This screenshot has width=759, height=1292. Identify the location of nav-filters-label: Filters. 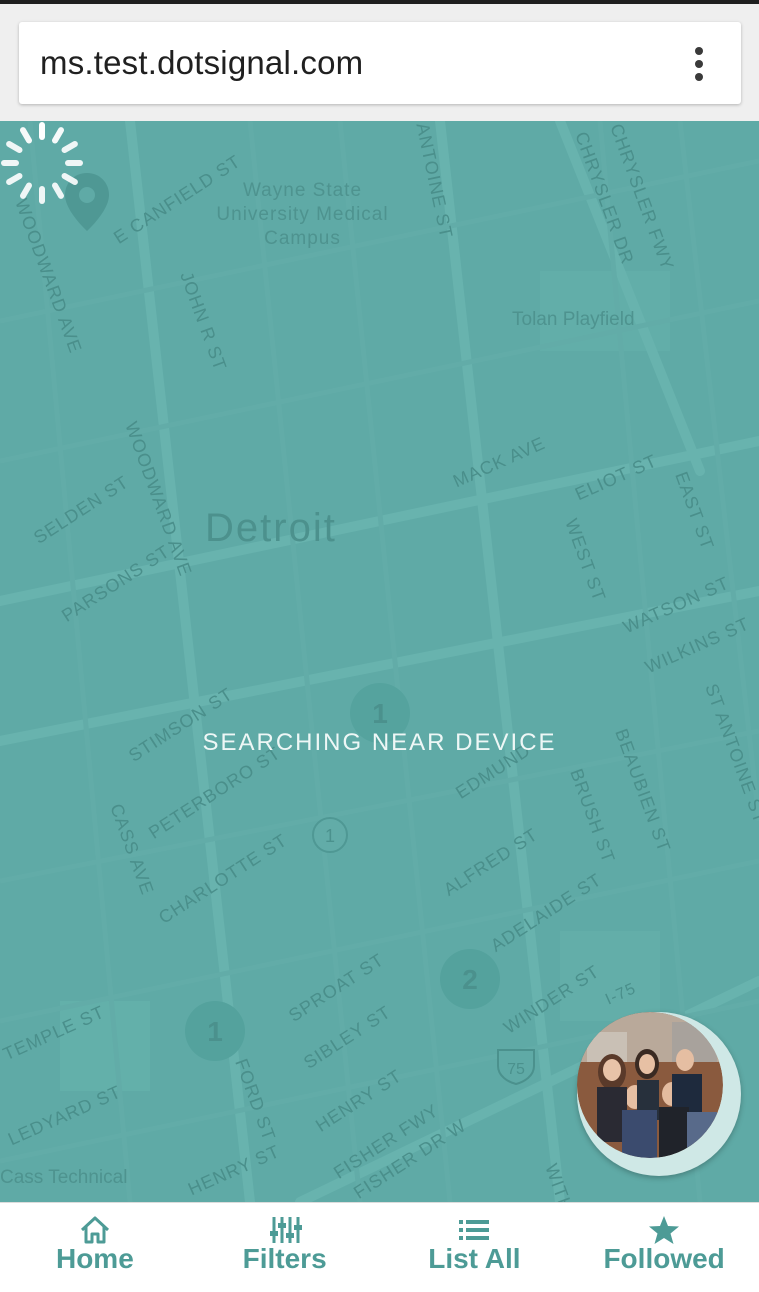
(284, 1258).